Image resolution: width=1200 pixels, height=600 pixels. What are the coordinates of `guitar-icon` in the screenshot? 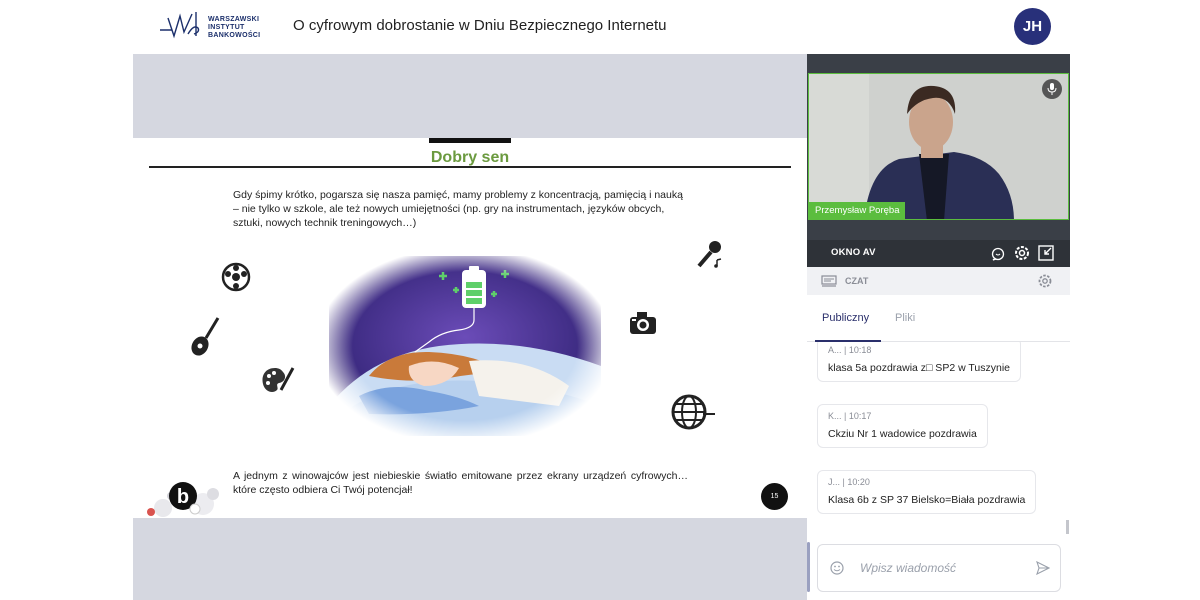 It's located at (205, 336).